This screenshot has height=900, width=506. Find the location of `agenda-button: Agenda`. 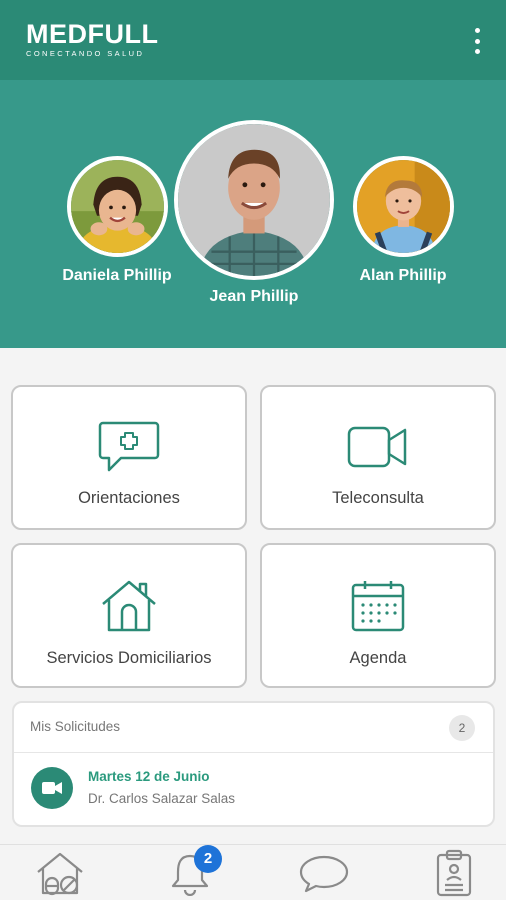

agenda-button: Agenda is located at coordinates (378, 615).